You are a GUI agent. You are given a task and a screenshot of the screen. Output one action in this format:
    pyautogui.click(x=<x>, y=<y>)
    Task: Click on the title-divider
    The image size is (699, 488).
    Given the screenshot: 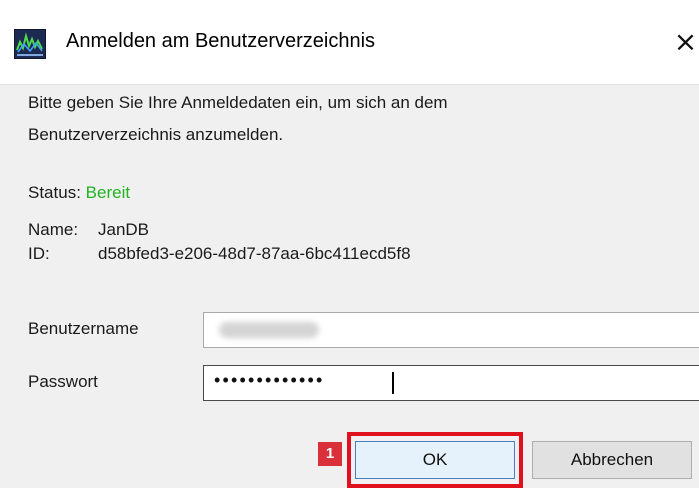 What is the action you would take?
    pyautogui.click(x=349, y=84)
    